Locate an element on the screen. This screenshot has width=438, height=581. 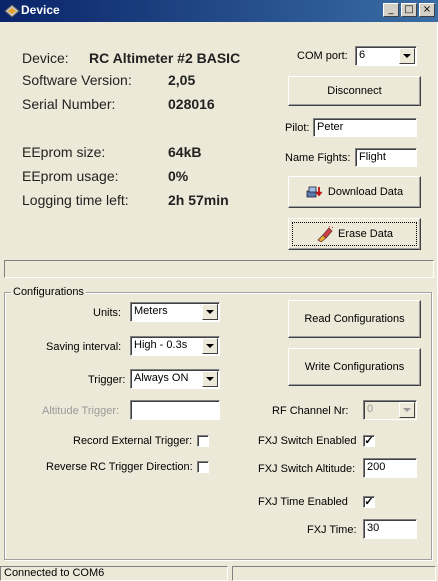
rf-channel-value: 0 is located at coordinates (370, 409).